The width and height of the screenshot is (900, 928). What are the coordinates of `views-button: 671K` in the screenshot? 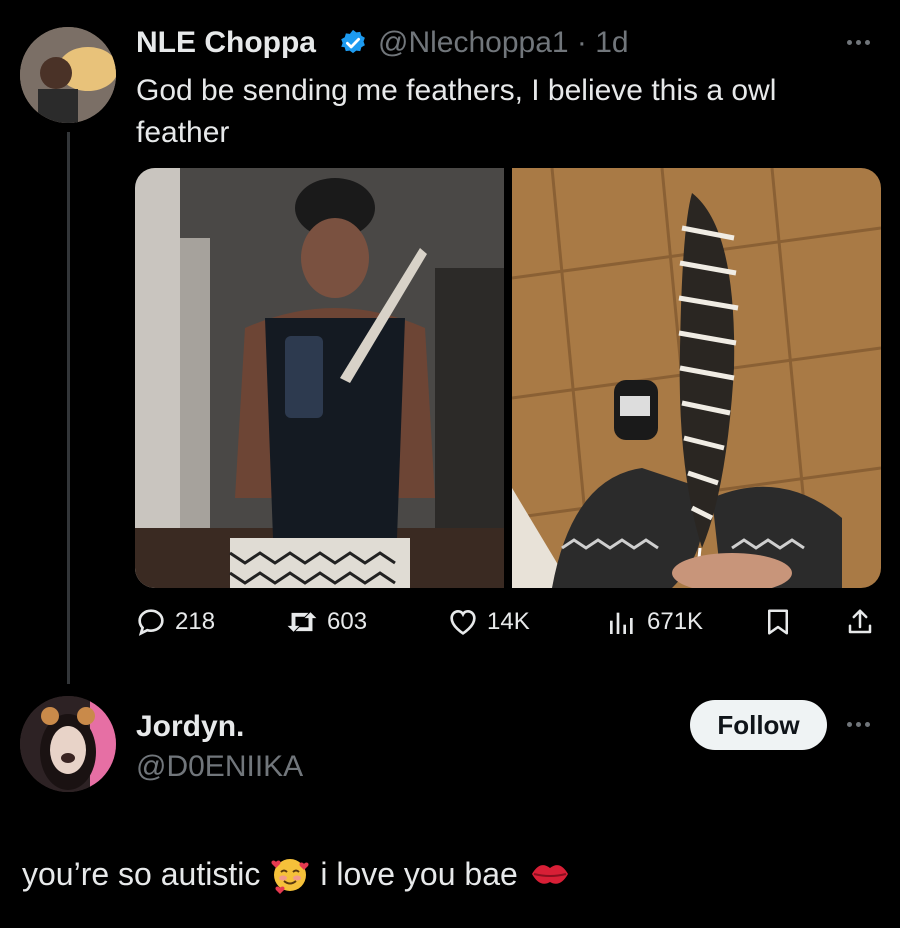 It's located at (654, 622).